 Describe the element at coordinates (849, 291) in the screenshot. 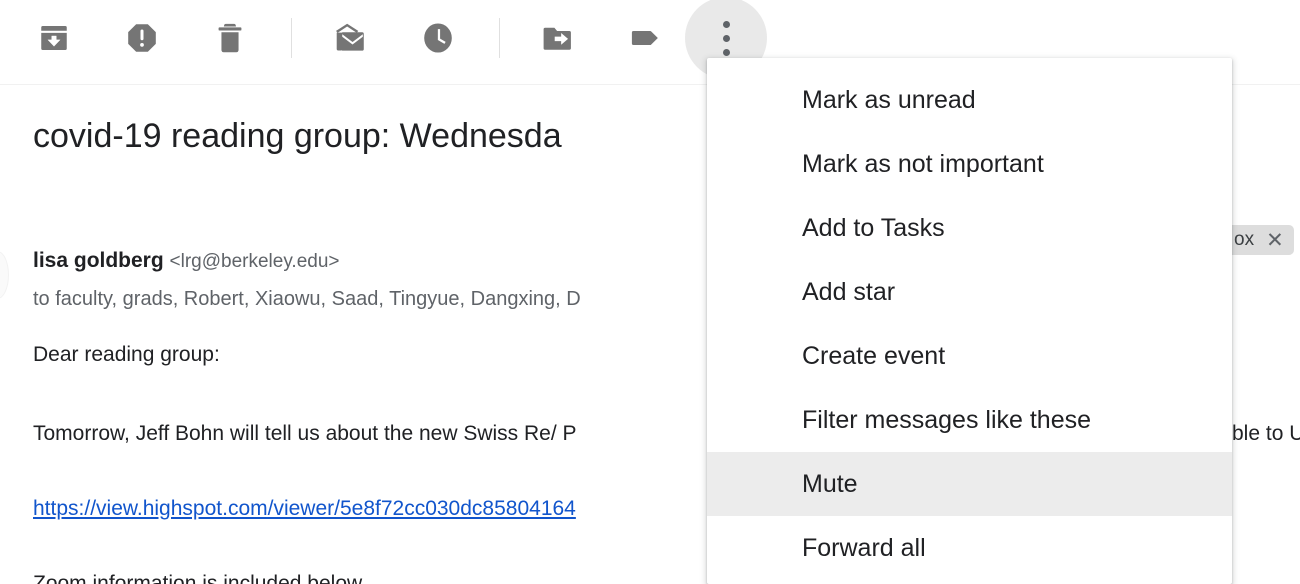

I see `menu-item-label: Add star` at that location.